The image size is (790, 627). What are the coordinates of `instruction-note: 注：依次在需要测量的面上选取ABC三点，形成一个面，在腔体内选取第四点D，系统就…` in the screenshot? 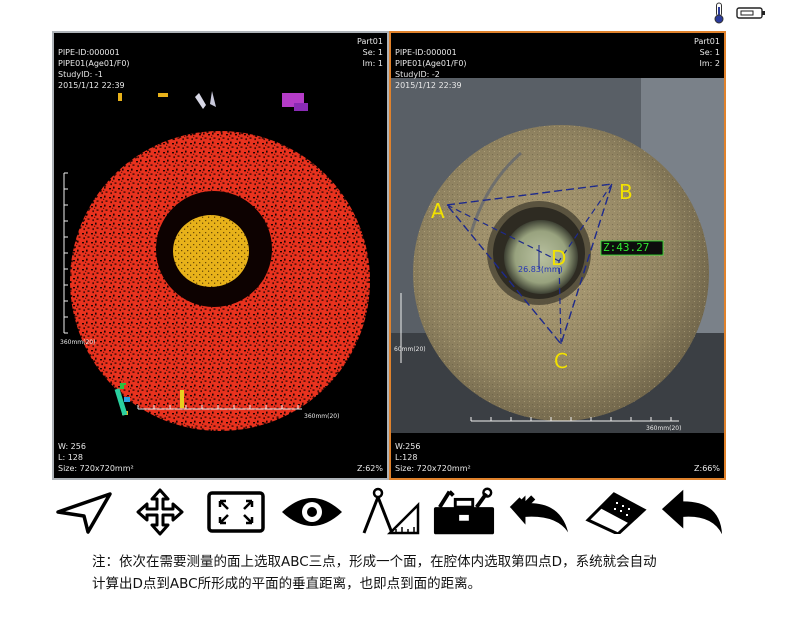 It's located at (437, 573).